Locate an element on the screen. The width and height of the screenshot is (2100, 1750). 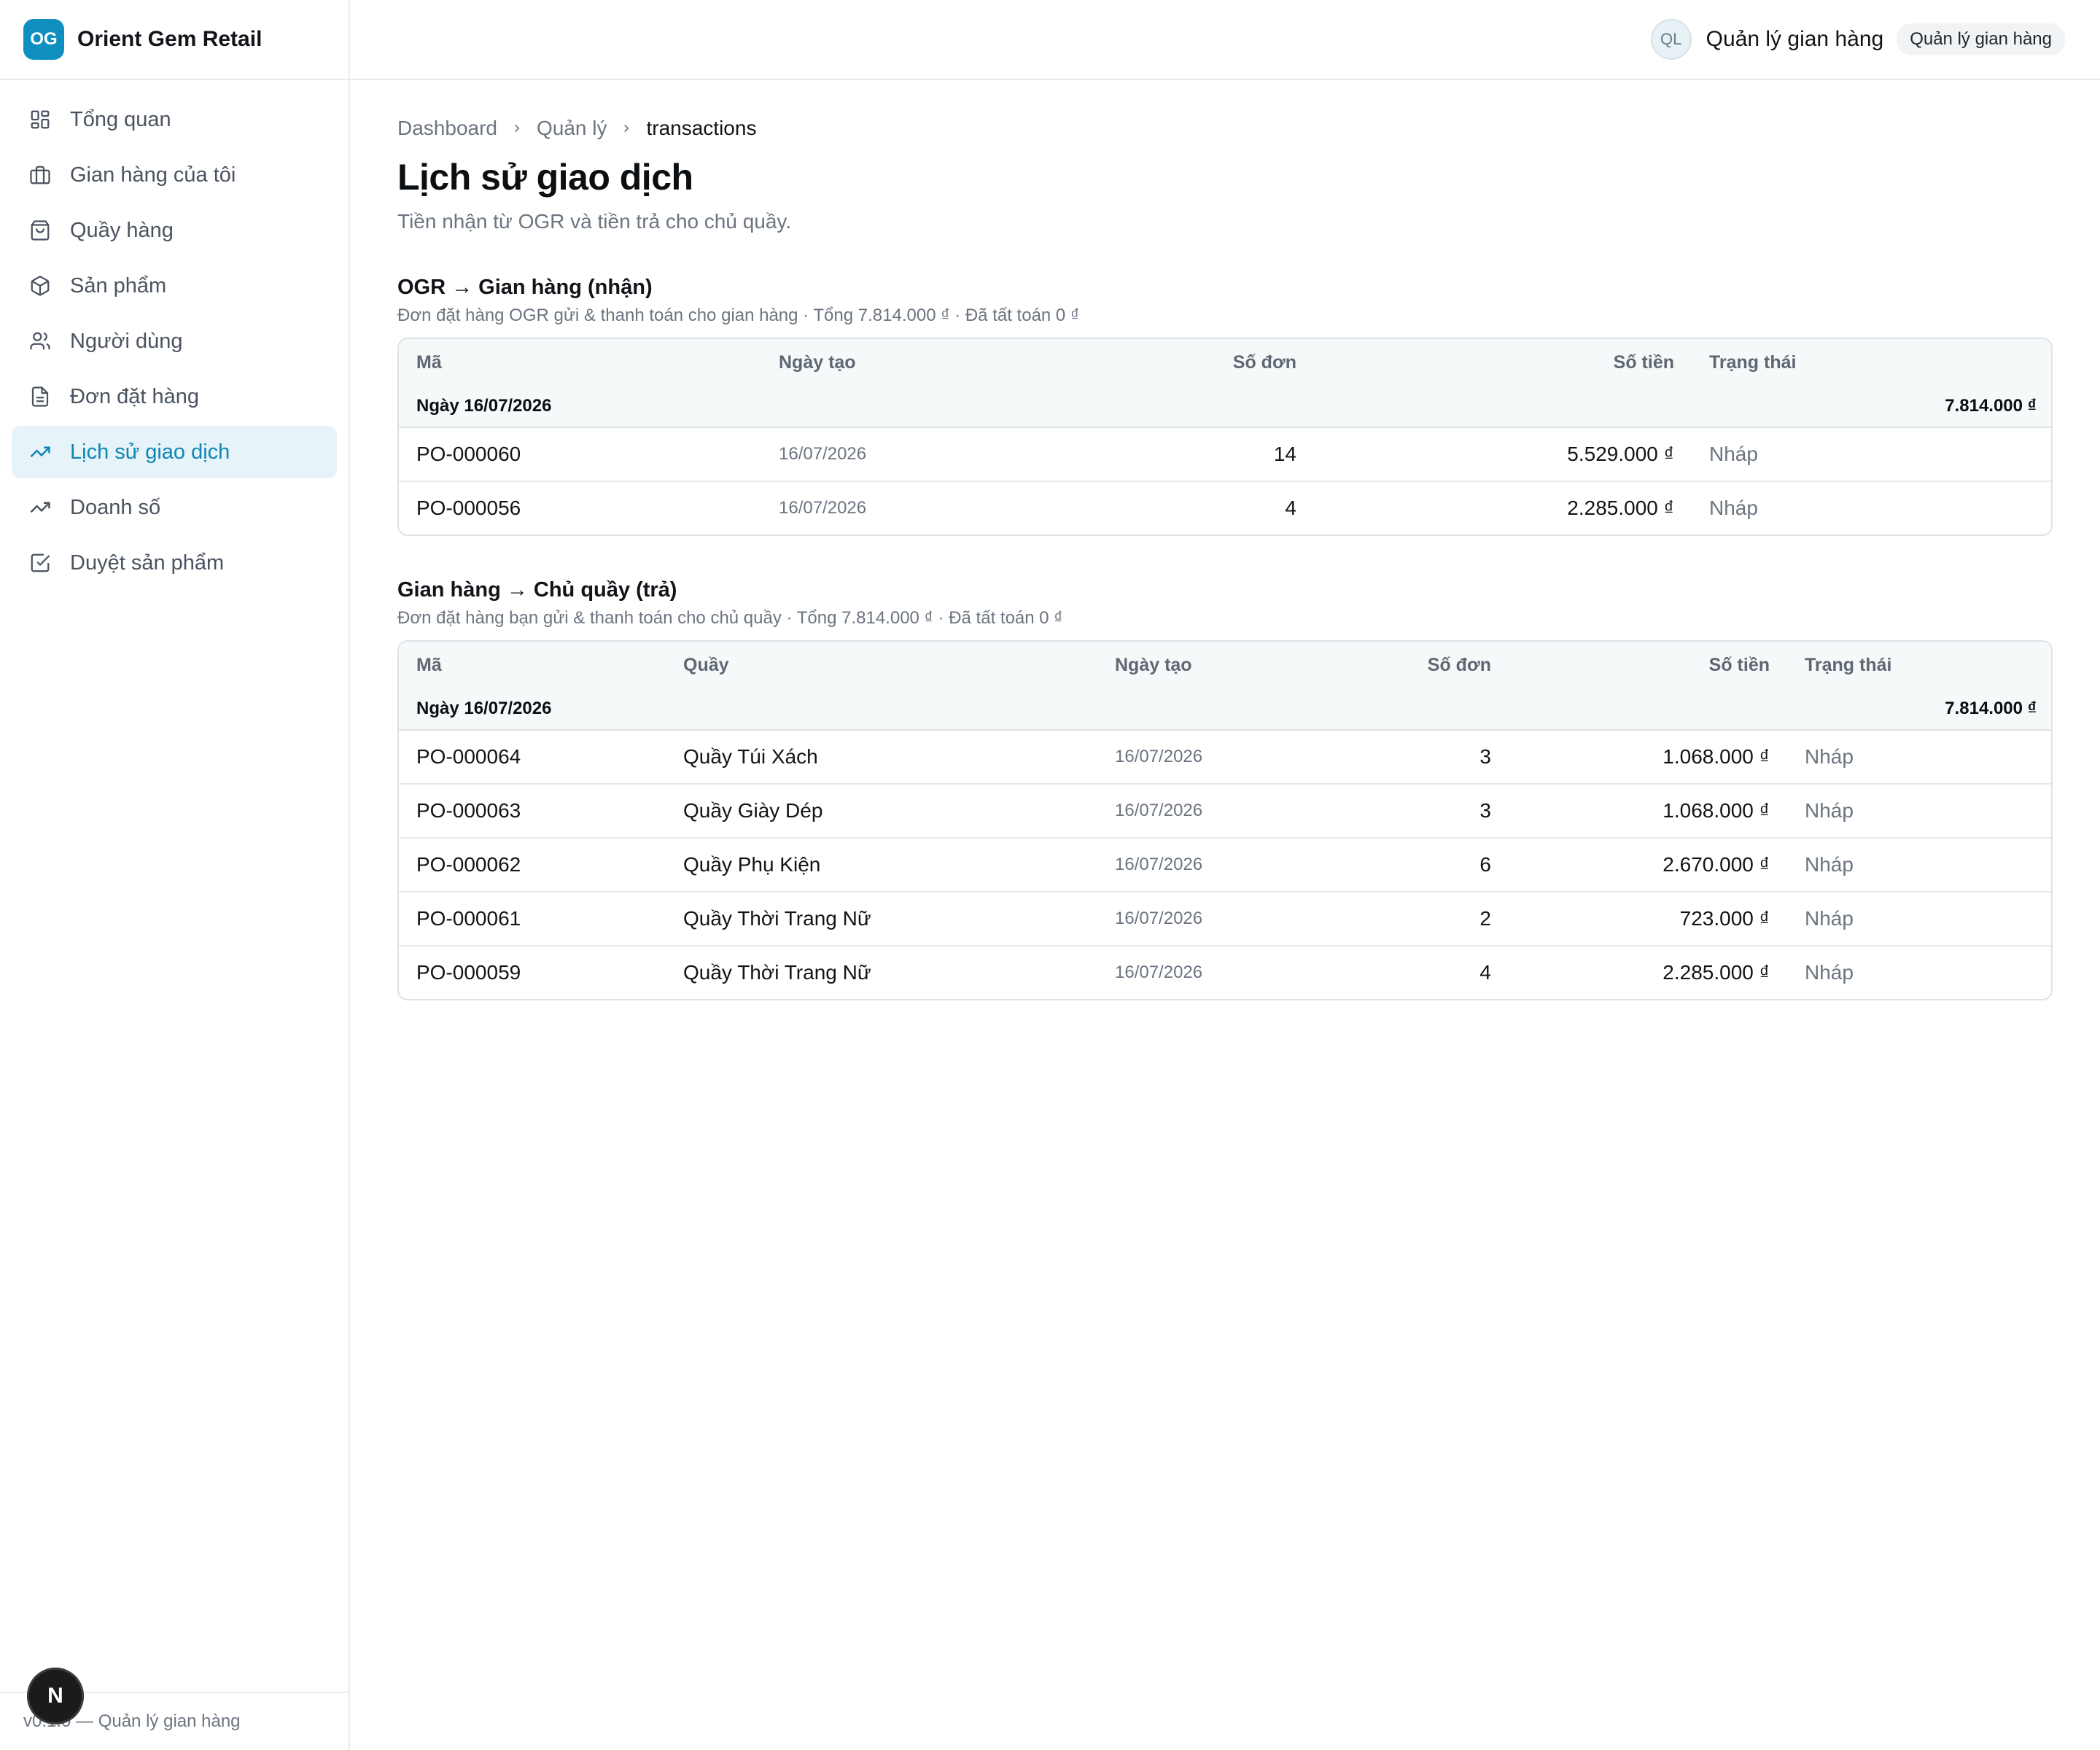
table-header-row: Mã Ngày tạo Số đơn Số tiền Trạng thái is located at coordinates (1225, 362).